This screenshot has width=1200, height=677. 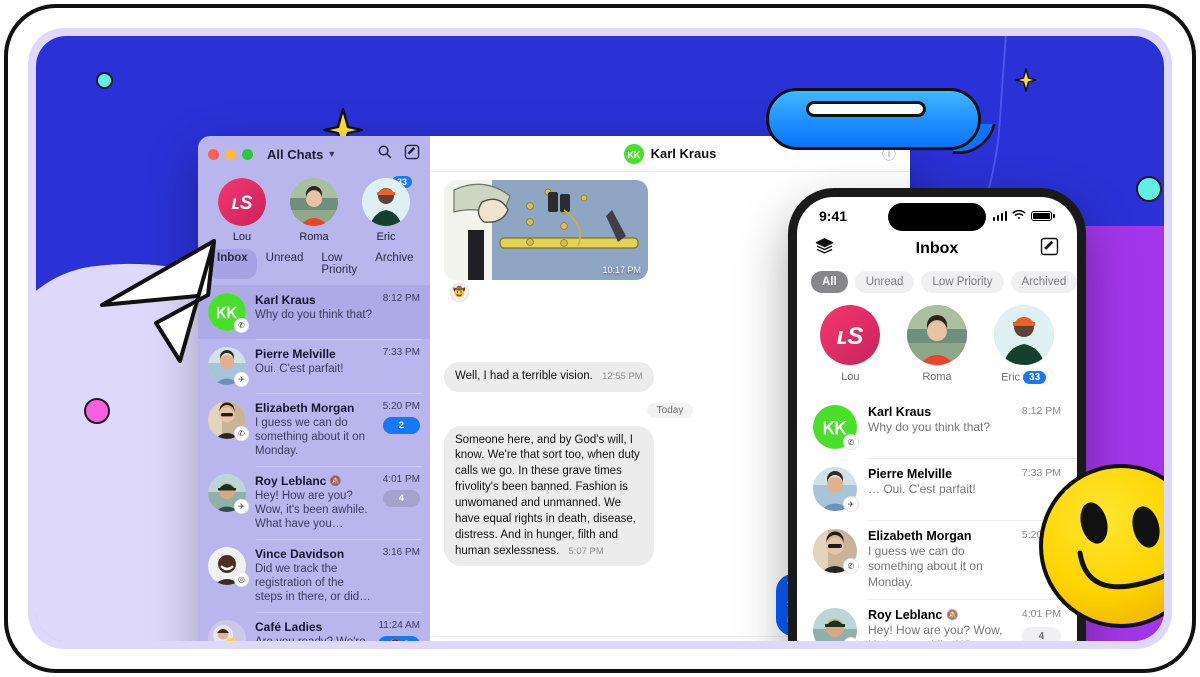 What do you see at coordinates (332, 154) in the screenshot?
I see `chevron-down-icon: ▼` at bounding box center [332, 154].